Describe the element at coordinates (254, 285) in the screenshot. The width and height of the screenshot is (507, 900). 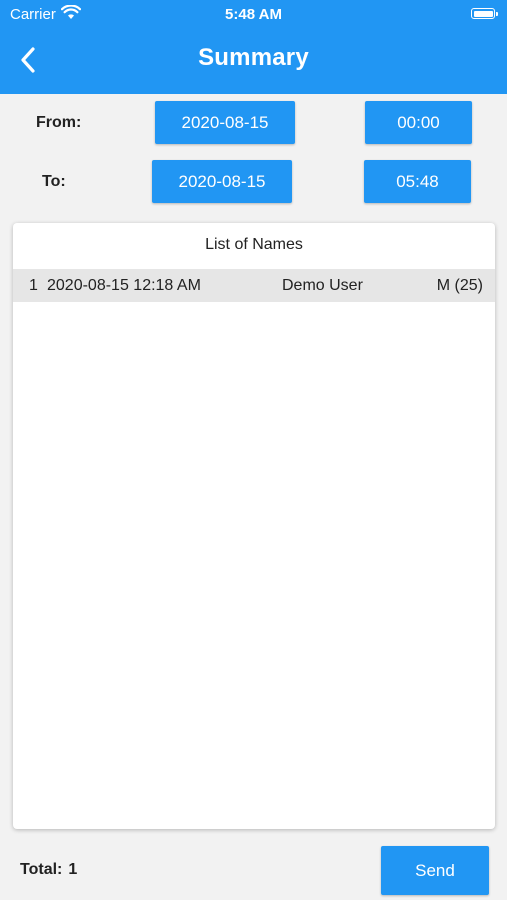
I see `list-item: 1 2020-08-15 12:18 AM Demo User M (25)` at that location.